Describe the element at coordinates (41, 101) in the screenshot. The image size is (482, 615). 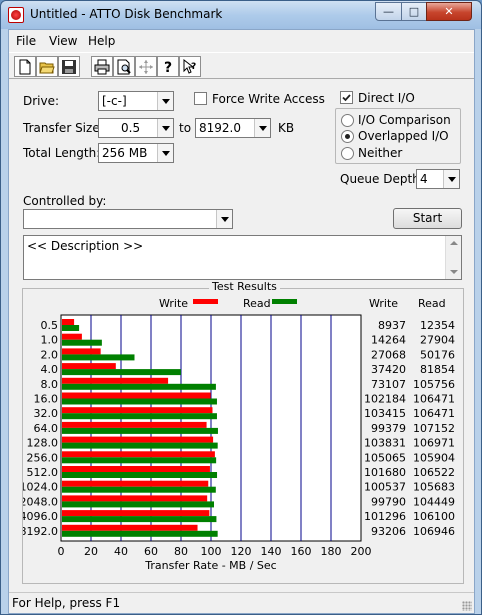
I see `drive-label: Drive:` at that location.